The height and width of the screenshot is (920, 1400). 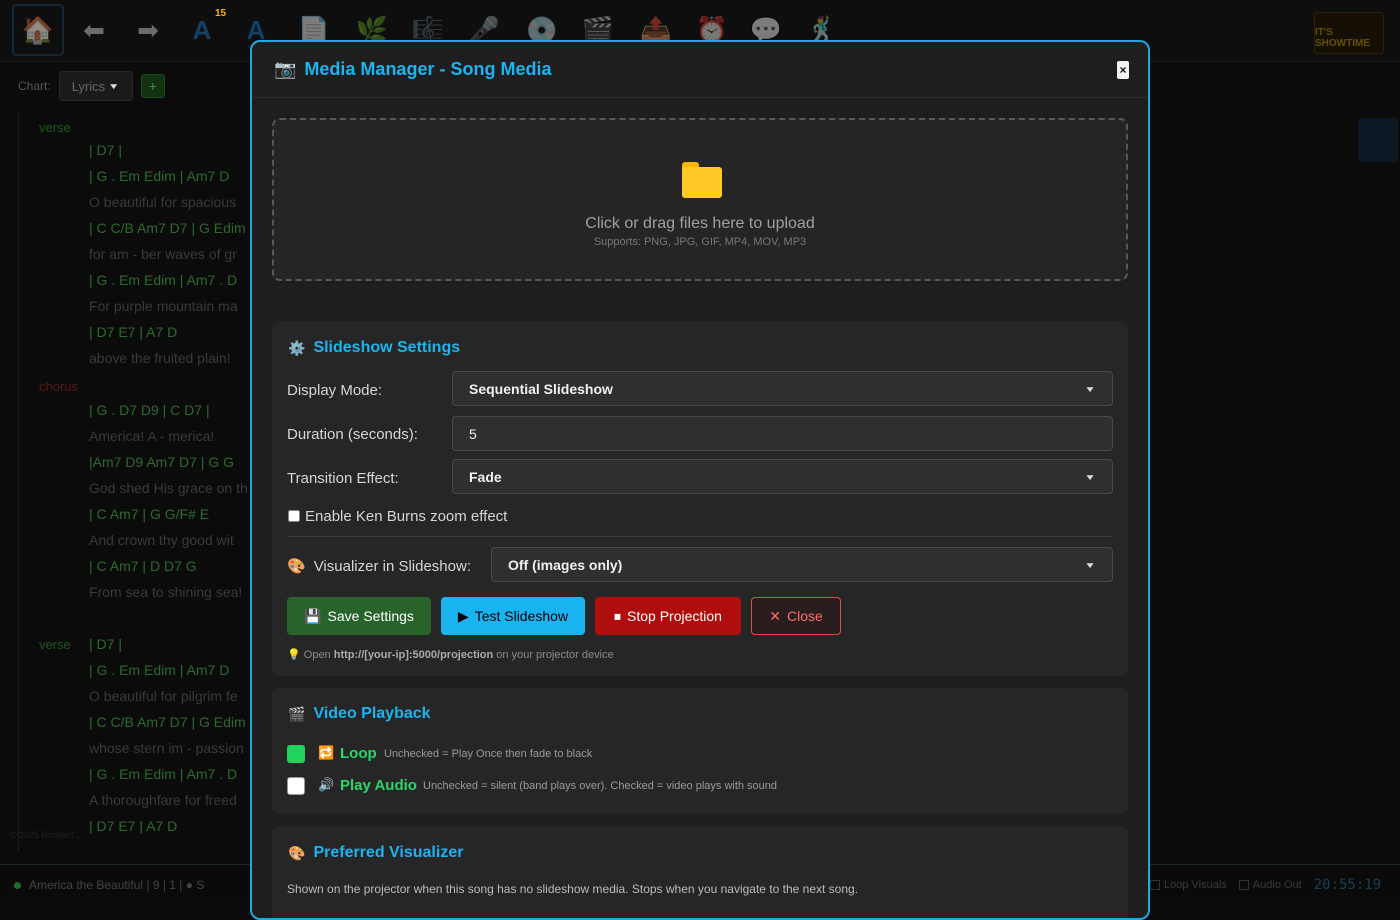 I want to click on loop-visuals-checkbox, so click(x=1155, y=885).